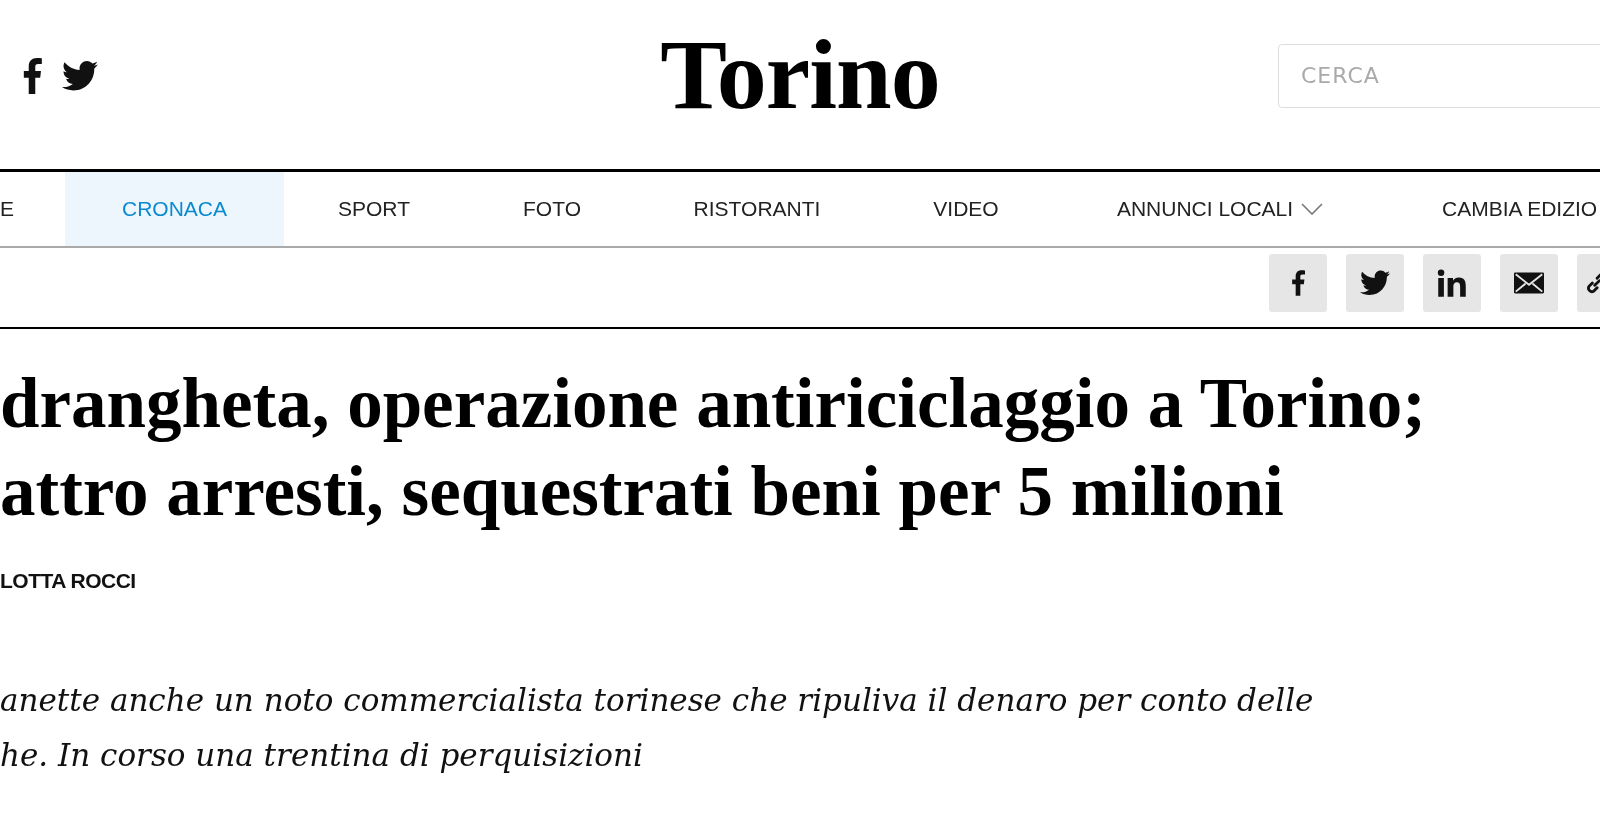 The height and width of the screenshot is (840, 1600). What do you see at coordinates (1588, 283) in the screenshot?
I see `share-link-button` at bounding box center [1588, 283].